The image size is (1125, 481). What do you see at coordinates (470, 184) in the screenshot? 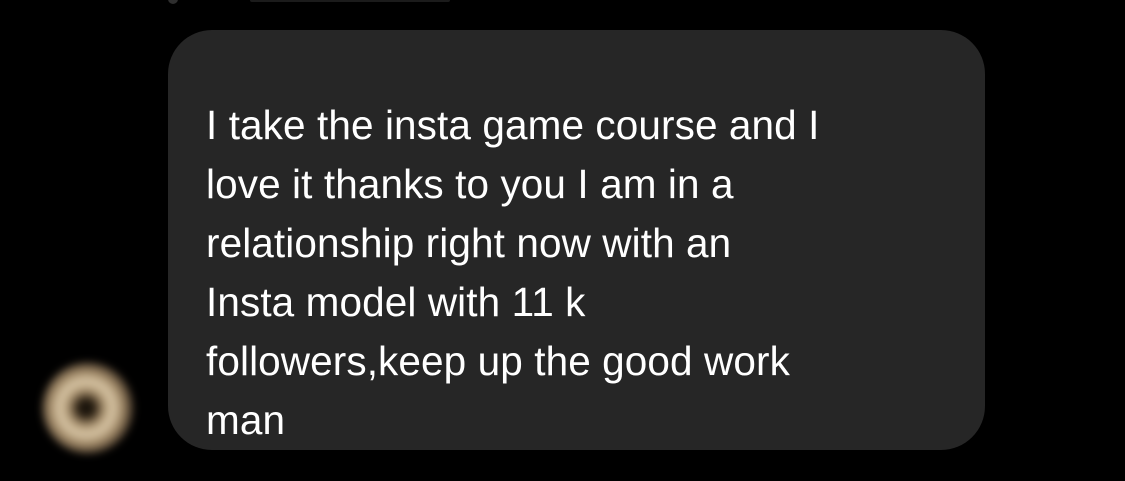
I see `message-line: love it thanks to you I am in a` at bounding box center [470, 184].